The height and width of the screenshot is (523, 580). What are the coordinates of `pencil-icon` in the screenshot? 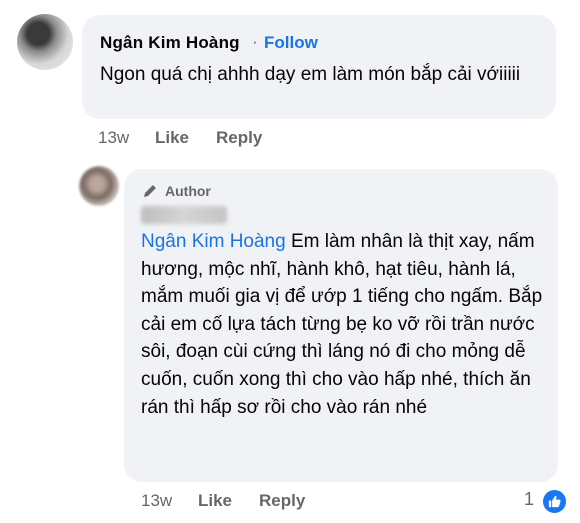 It's located at (150, 190).